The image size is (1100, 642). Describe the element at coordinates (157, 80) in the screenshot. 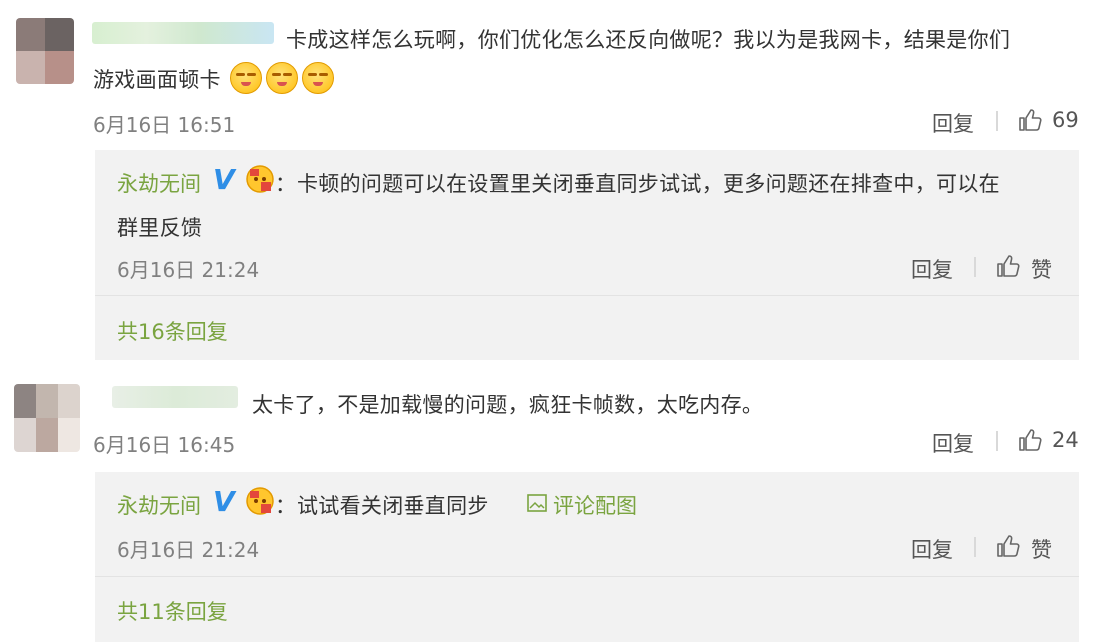

I see `comment-text-line2: 游戏画面顿卡` at that location.